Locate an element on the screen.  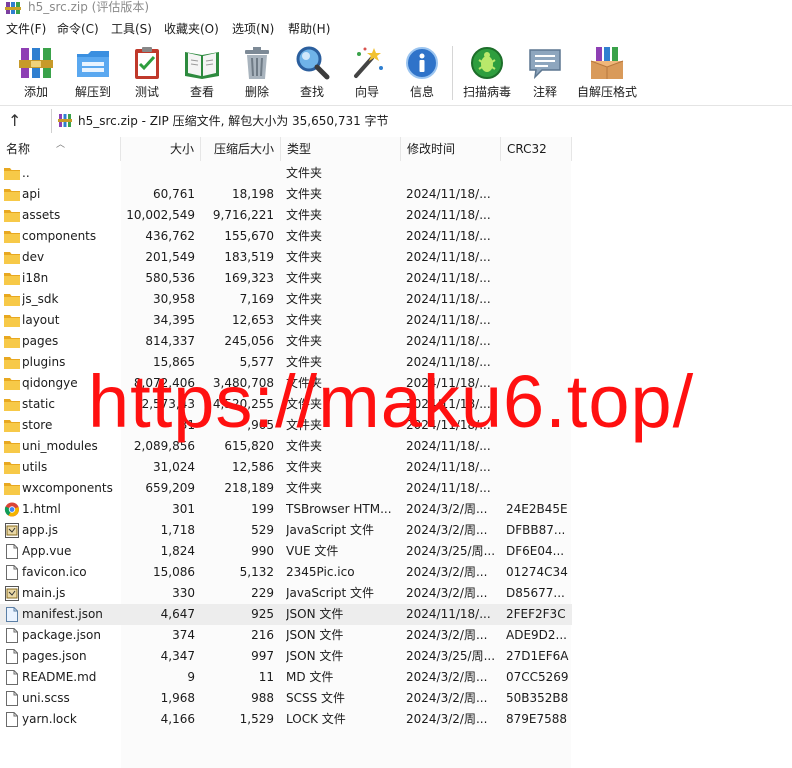
add-button: 添加 is located at coordinates (36, 73).